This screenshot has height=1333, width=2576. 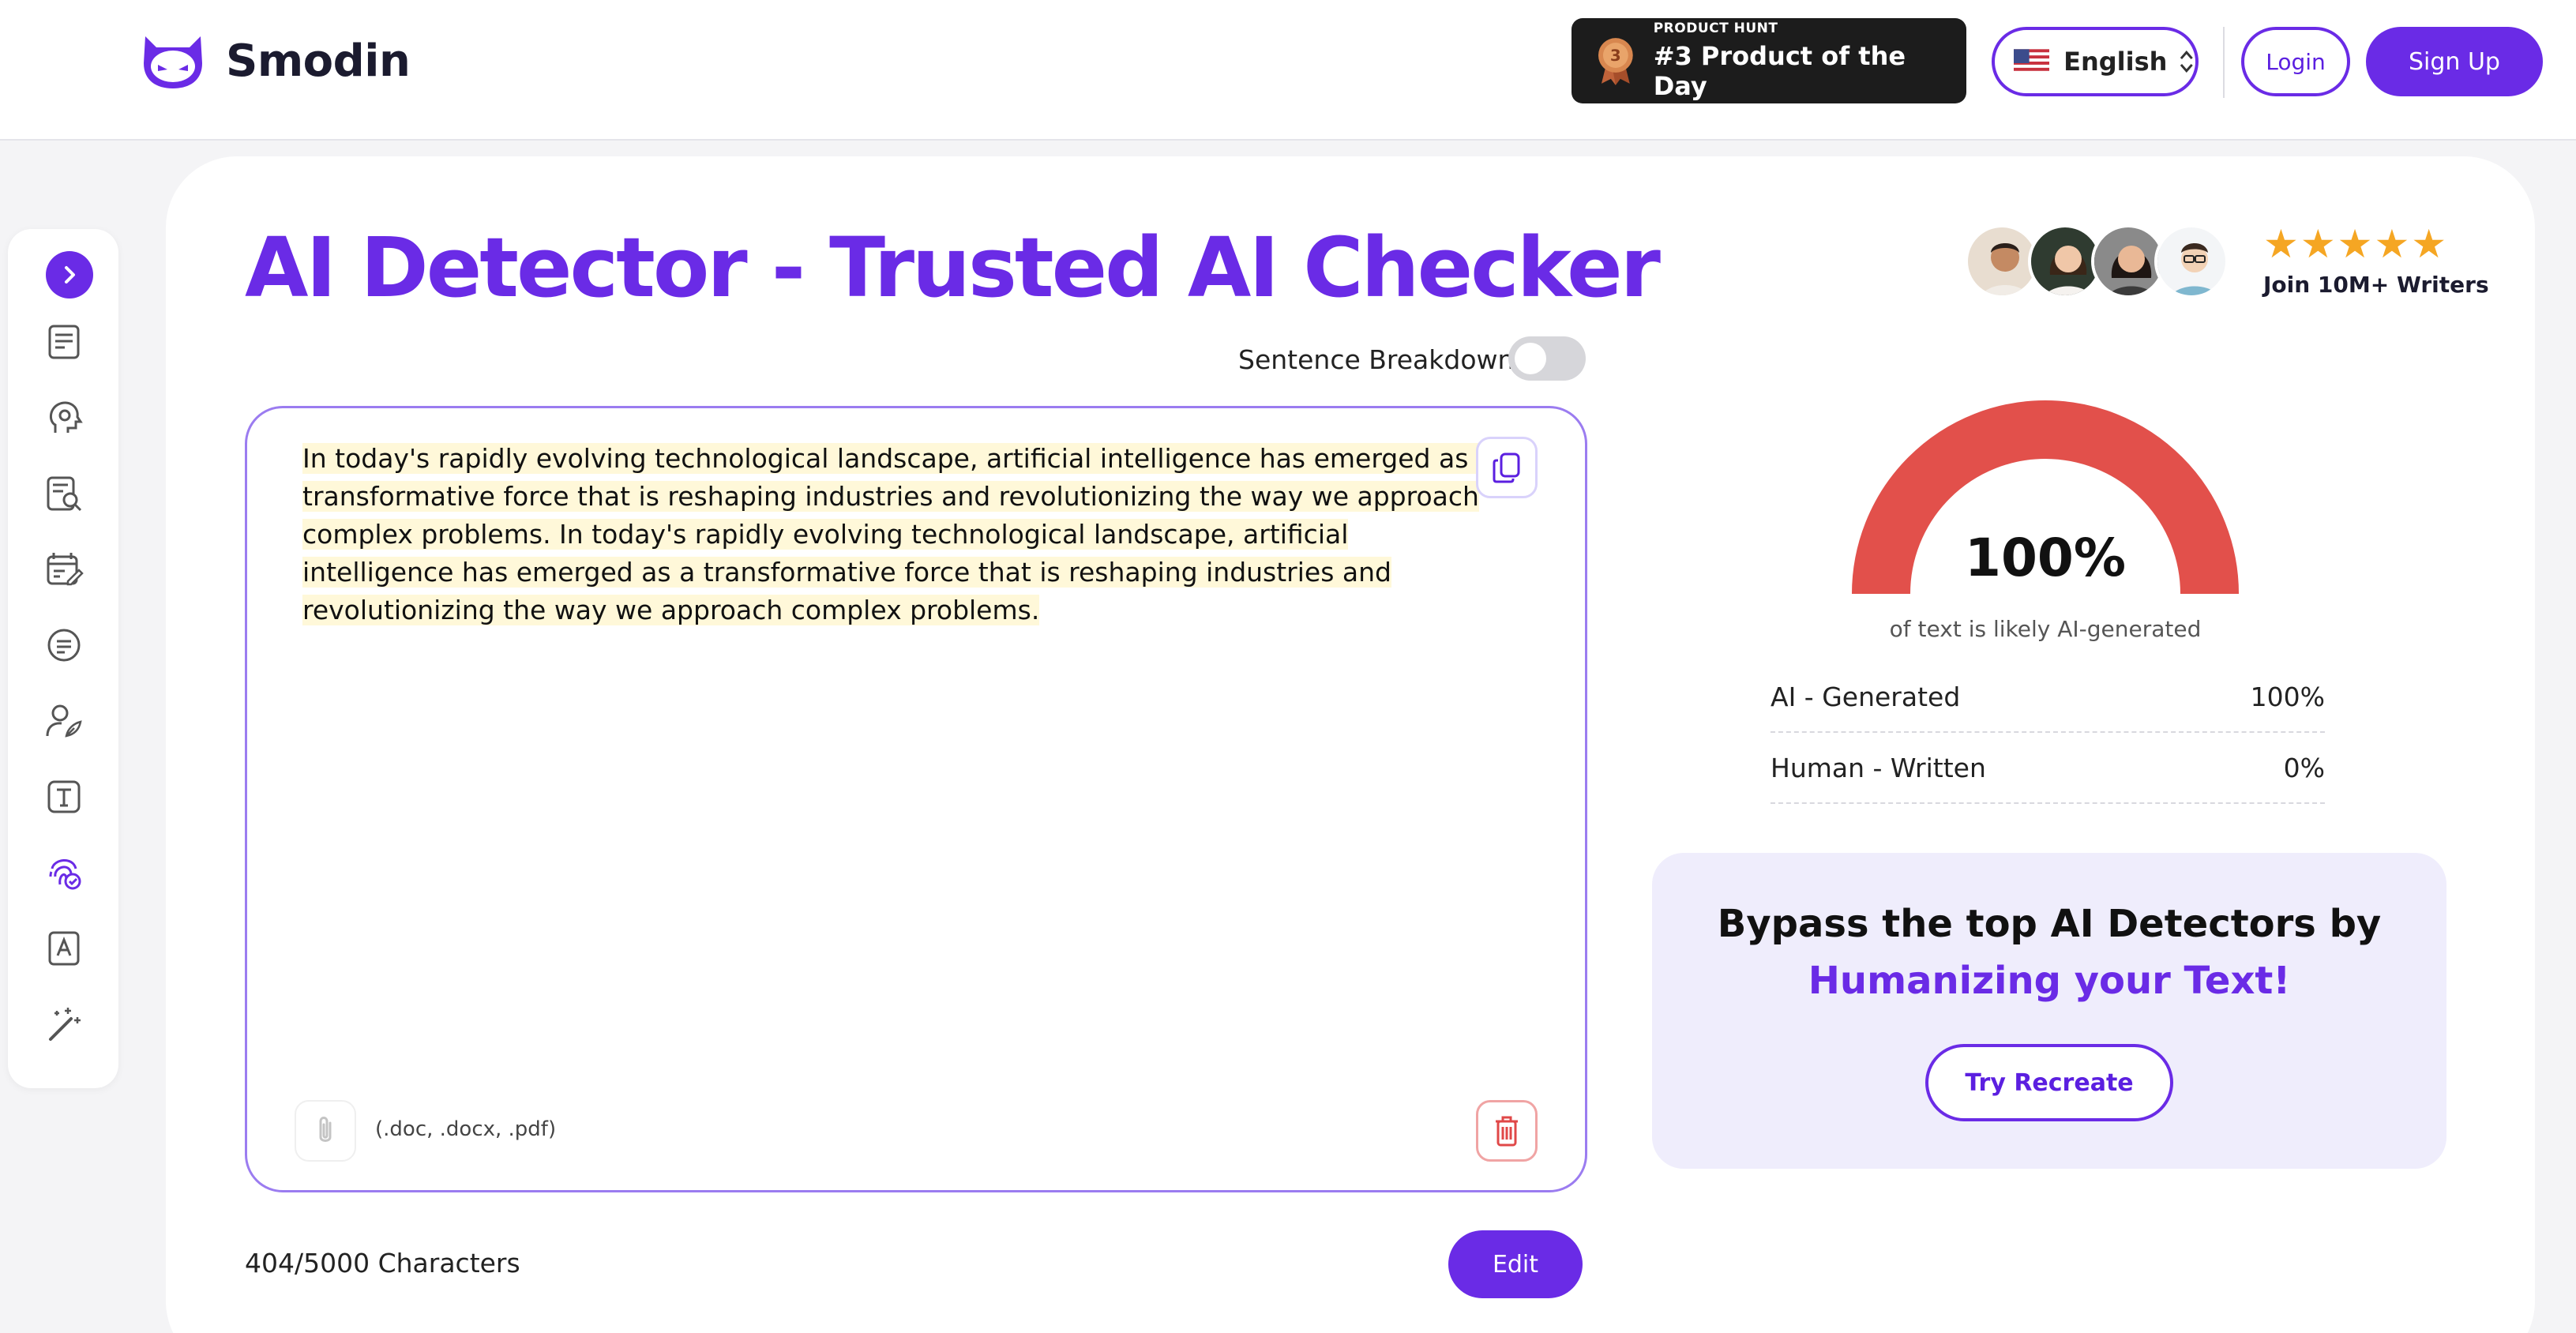 I want to click on sidebar-item-author, so click(x=64, y=721).